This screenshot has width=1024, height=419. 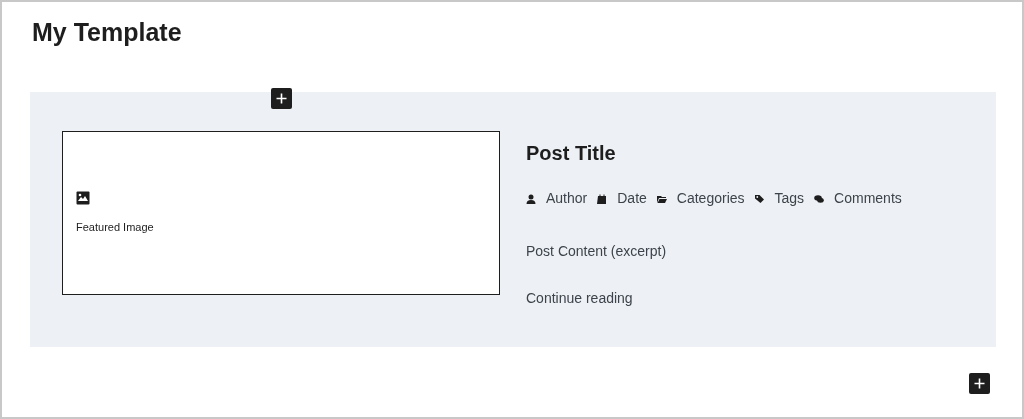 What do you see at coordinates (759, 198) in the screenshot?
I see `tags-icon` at bounding box center [759, 198].